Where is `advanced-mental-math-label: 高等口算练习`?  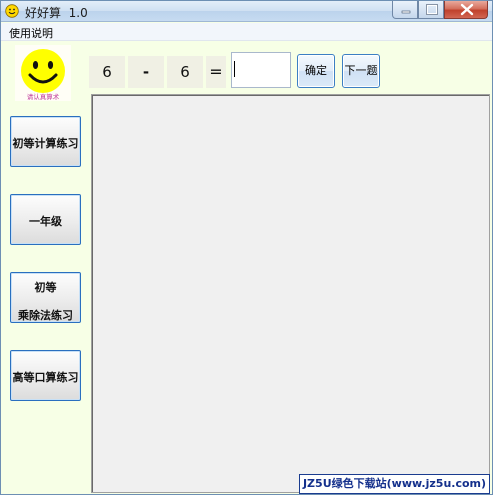
advanced-mental-math-label: 高等口算练习 is located at coordinates (45, 377).